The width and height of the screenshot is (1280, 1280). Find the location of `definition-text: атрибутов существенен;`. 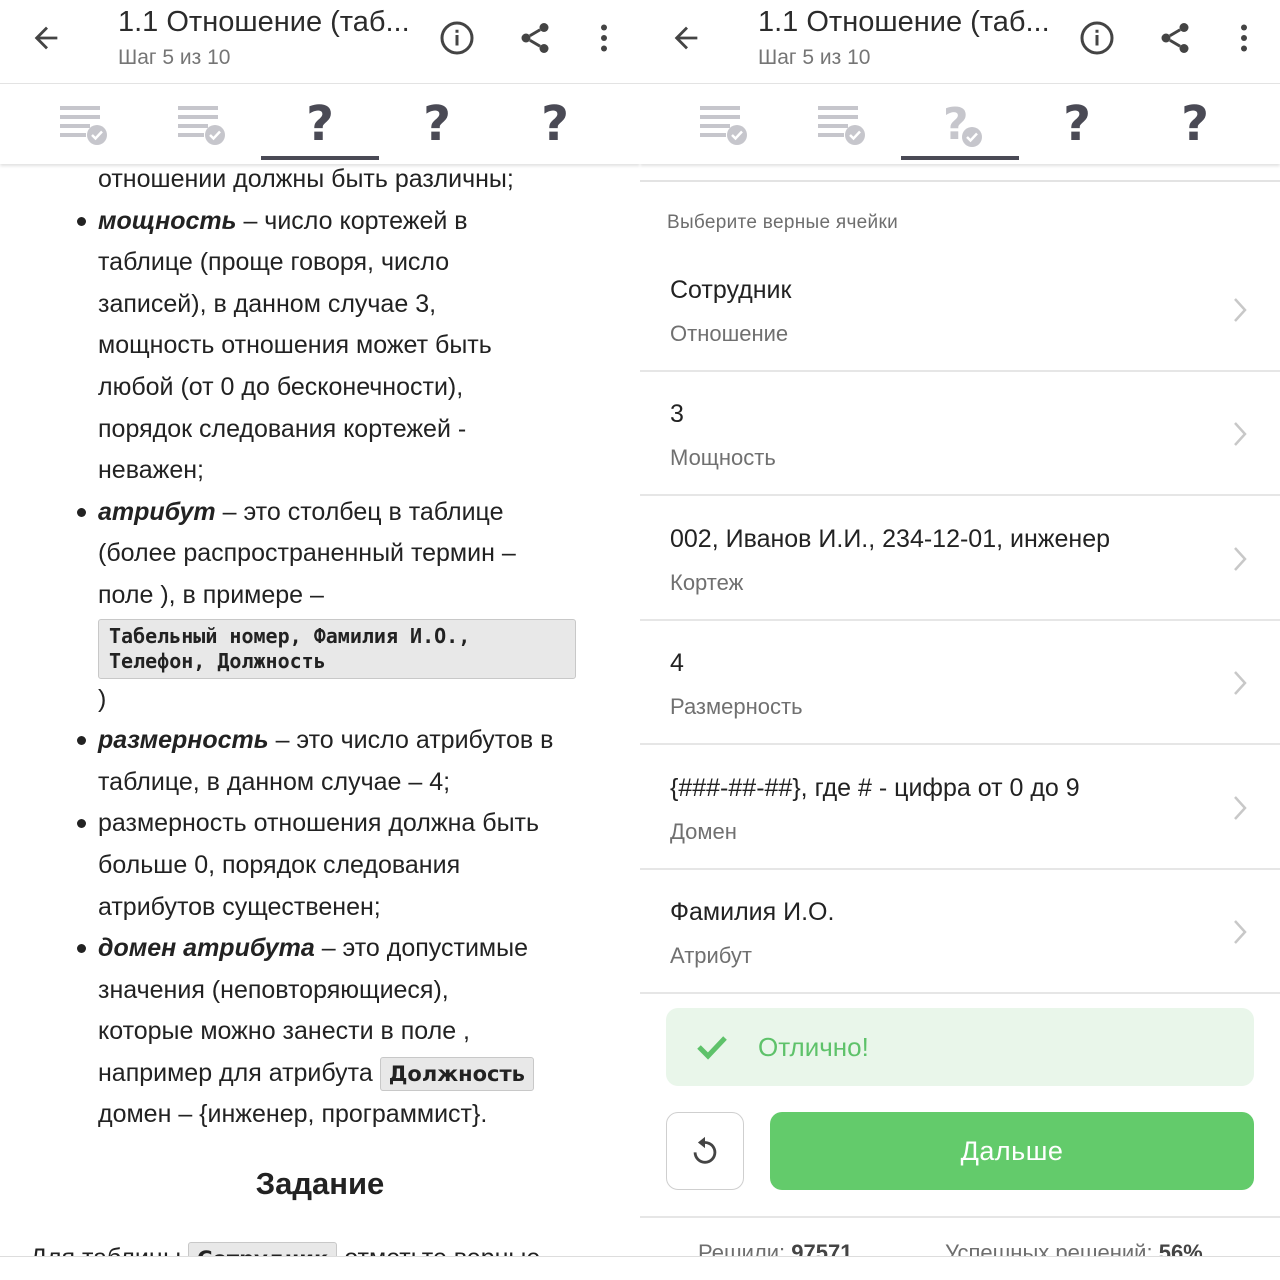

definition-text: атрибутов существенен; is located at coordinates (239, 906).